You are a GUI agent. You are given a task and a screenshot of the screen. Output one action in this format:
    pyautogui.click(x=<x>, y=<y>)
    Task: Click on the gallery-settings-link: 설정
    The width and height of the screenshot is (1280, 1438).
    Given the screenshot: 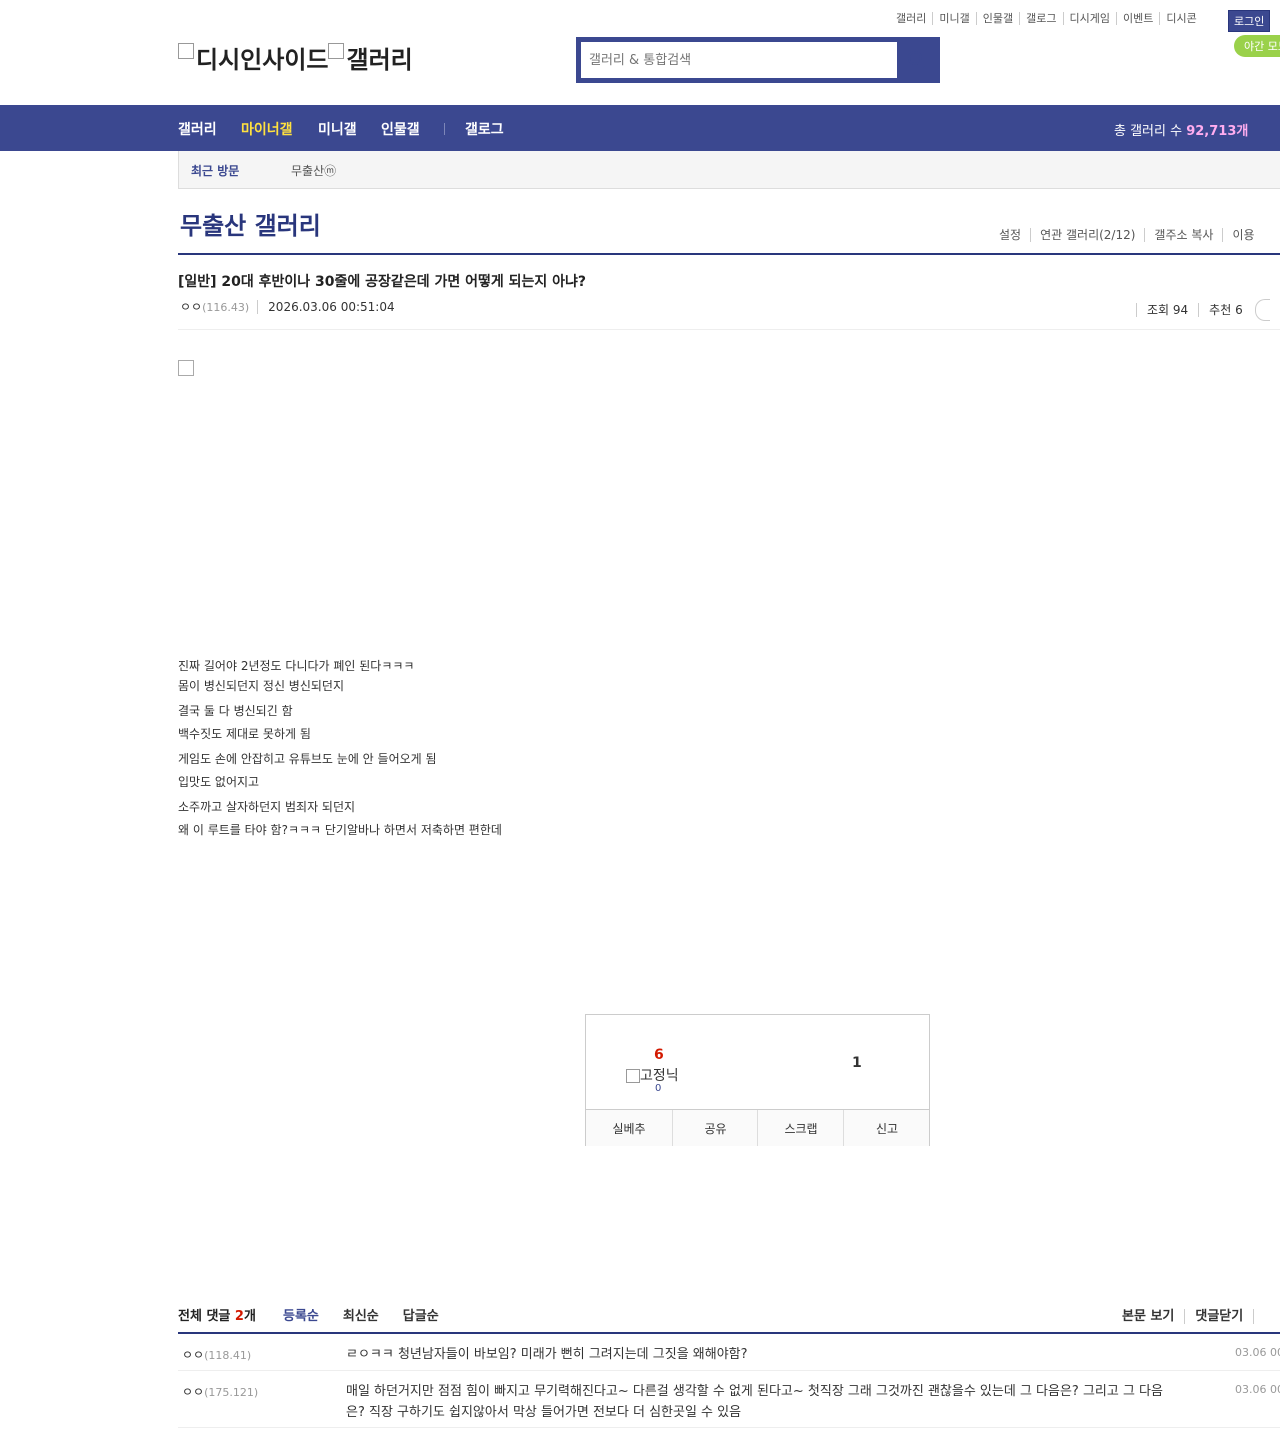 What is the action you would take?
    pyautogui.click(x=1010, y=235)
    